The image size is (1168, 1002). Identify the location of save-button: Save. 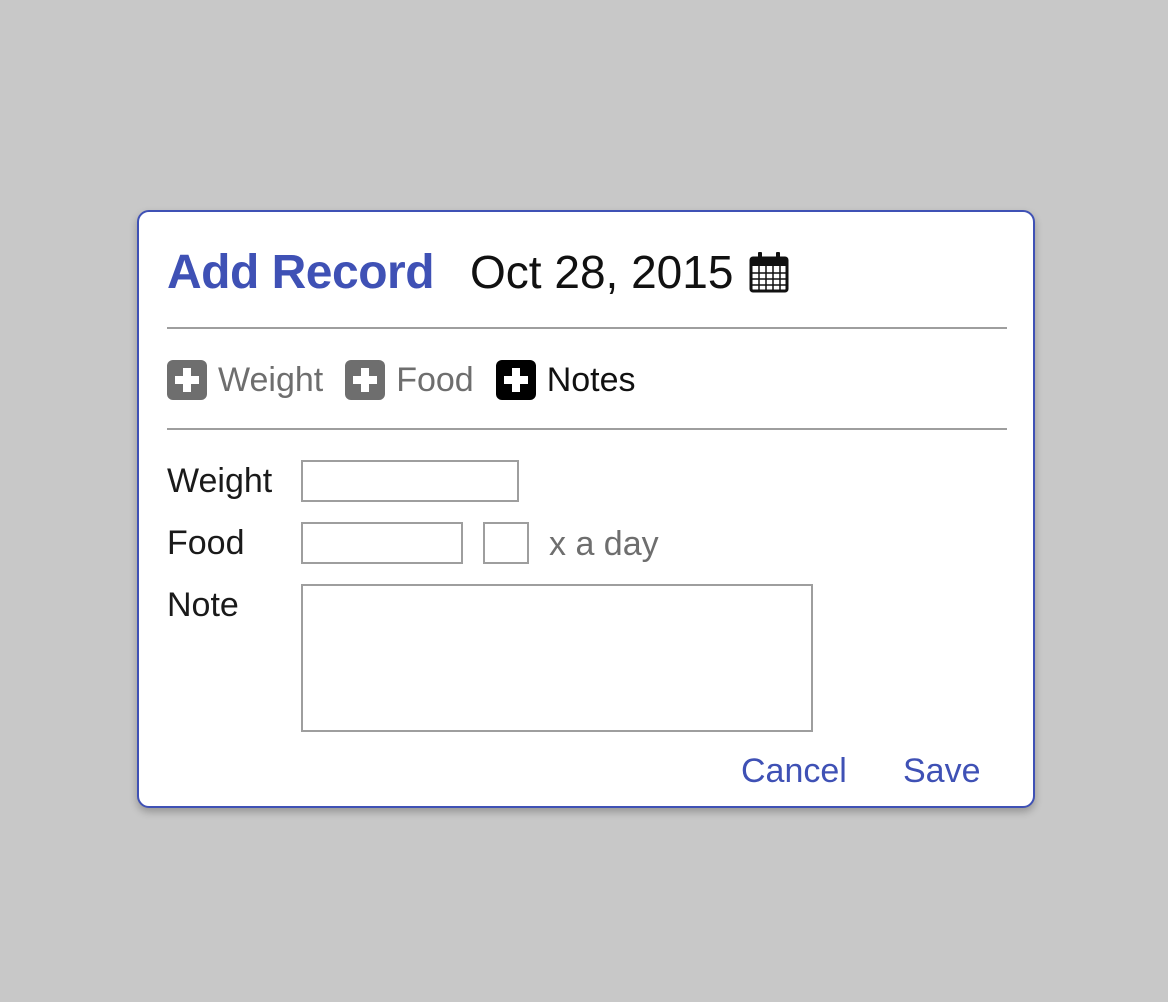
(942, 771).